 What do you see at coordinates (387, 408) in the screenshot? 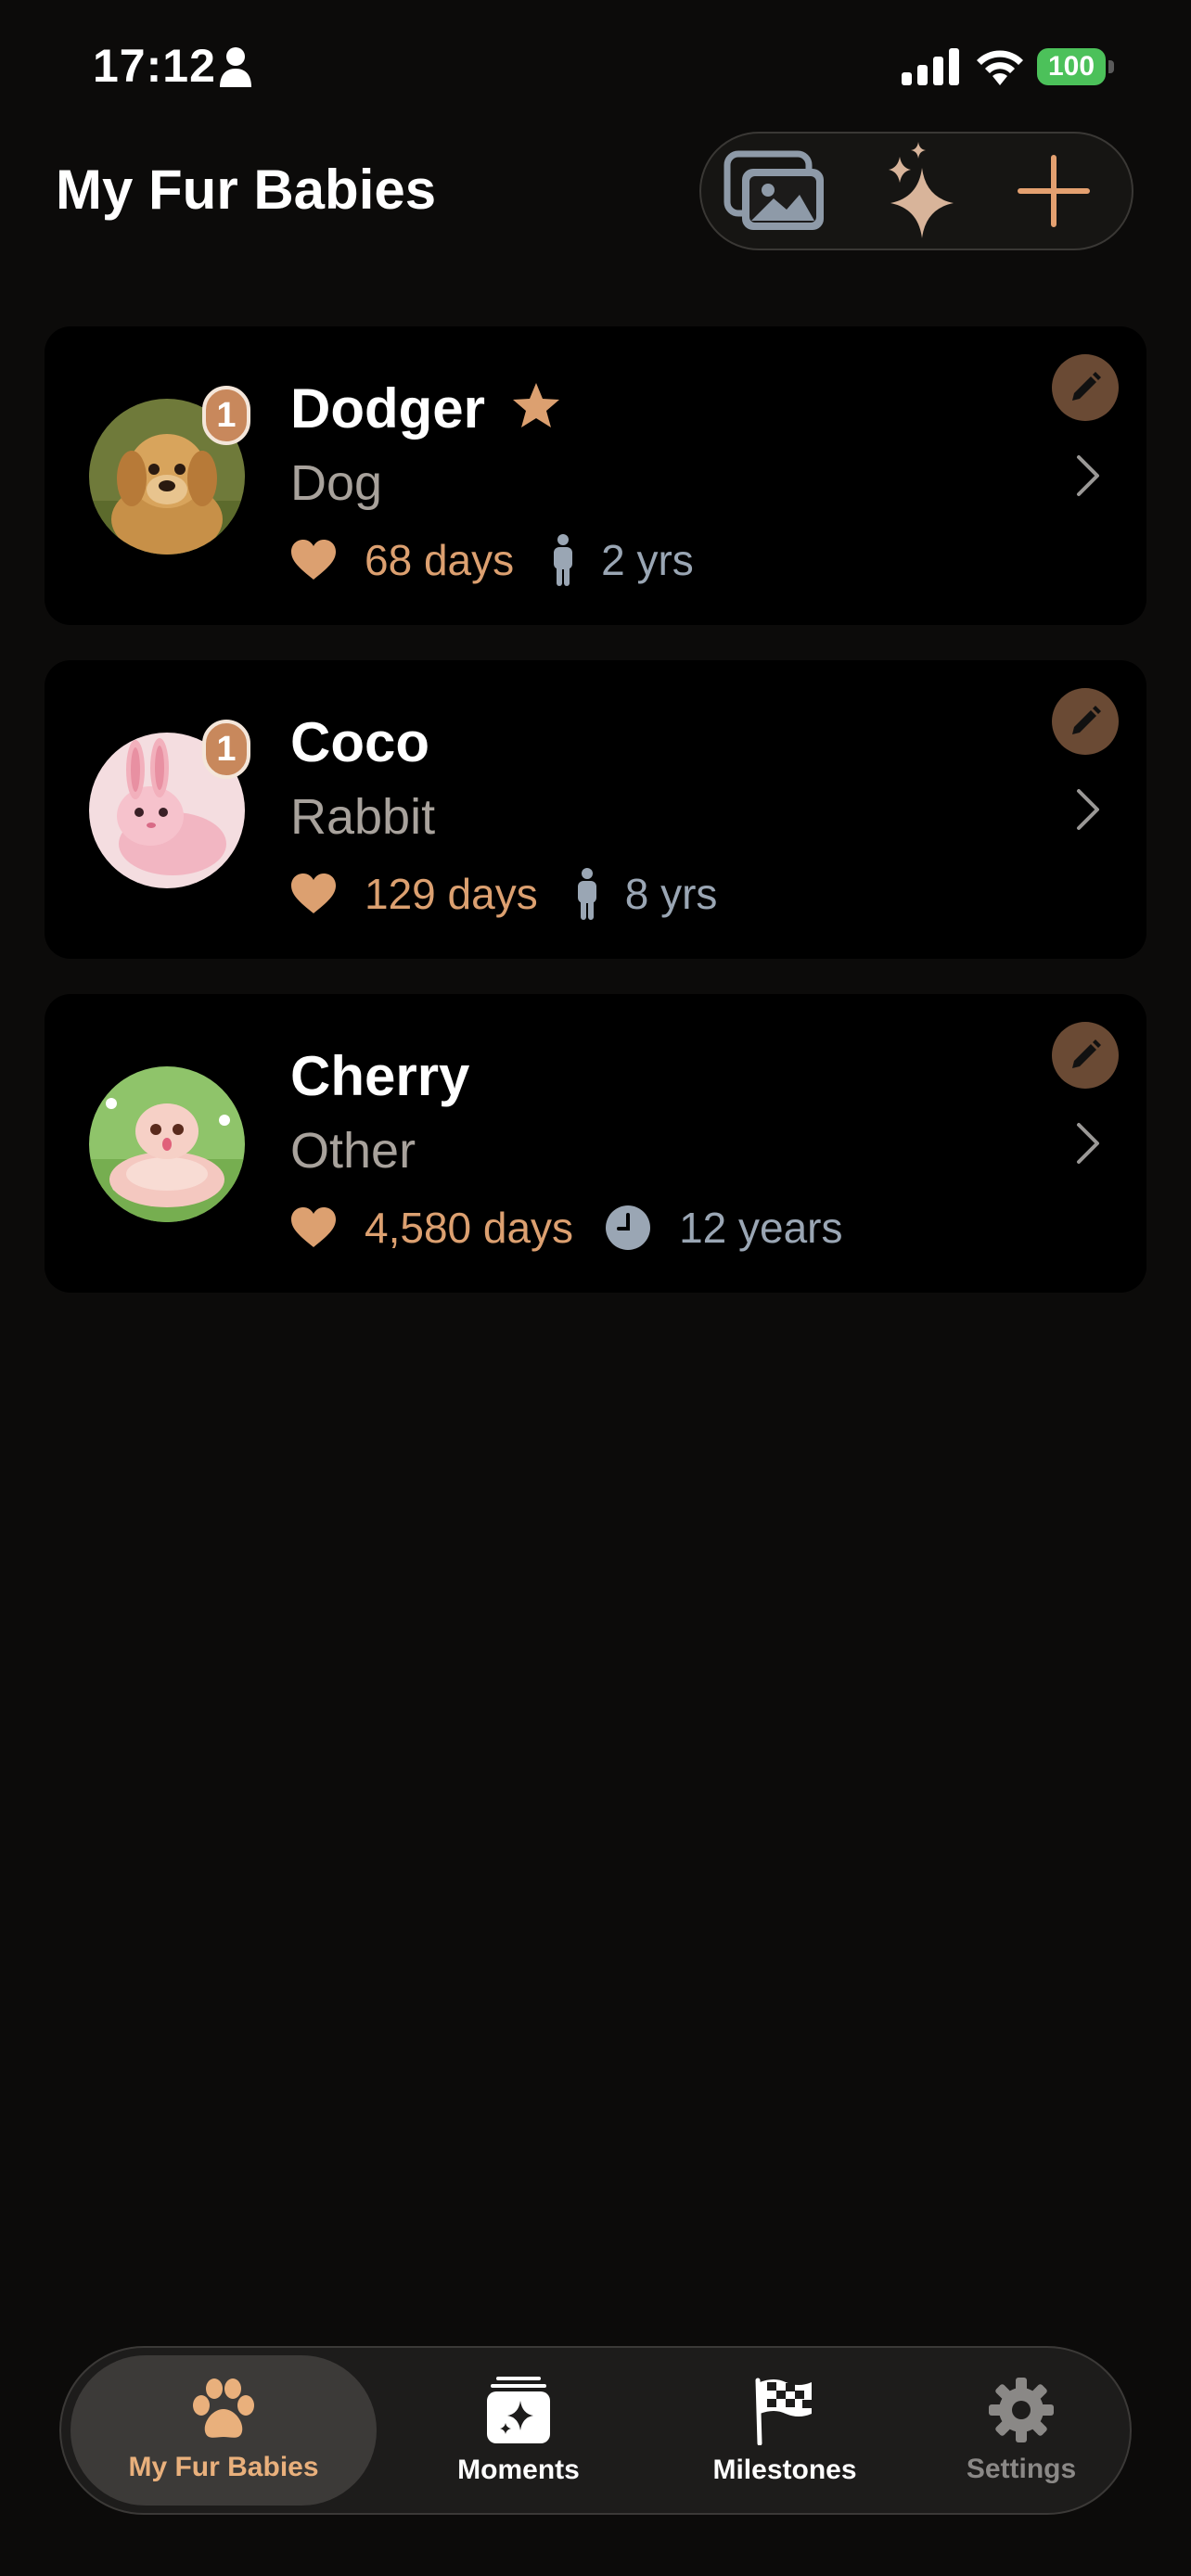
I see `pet-name: Dodger` at bounding box center [387, 408].